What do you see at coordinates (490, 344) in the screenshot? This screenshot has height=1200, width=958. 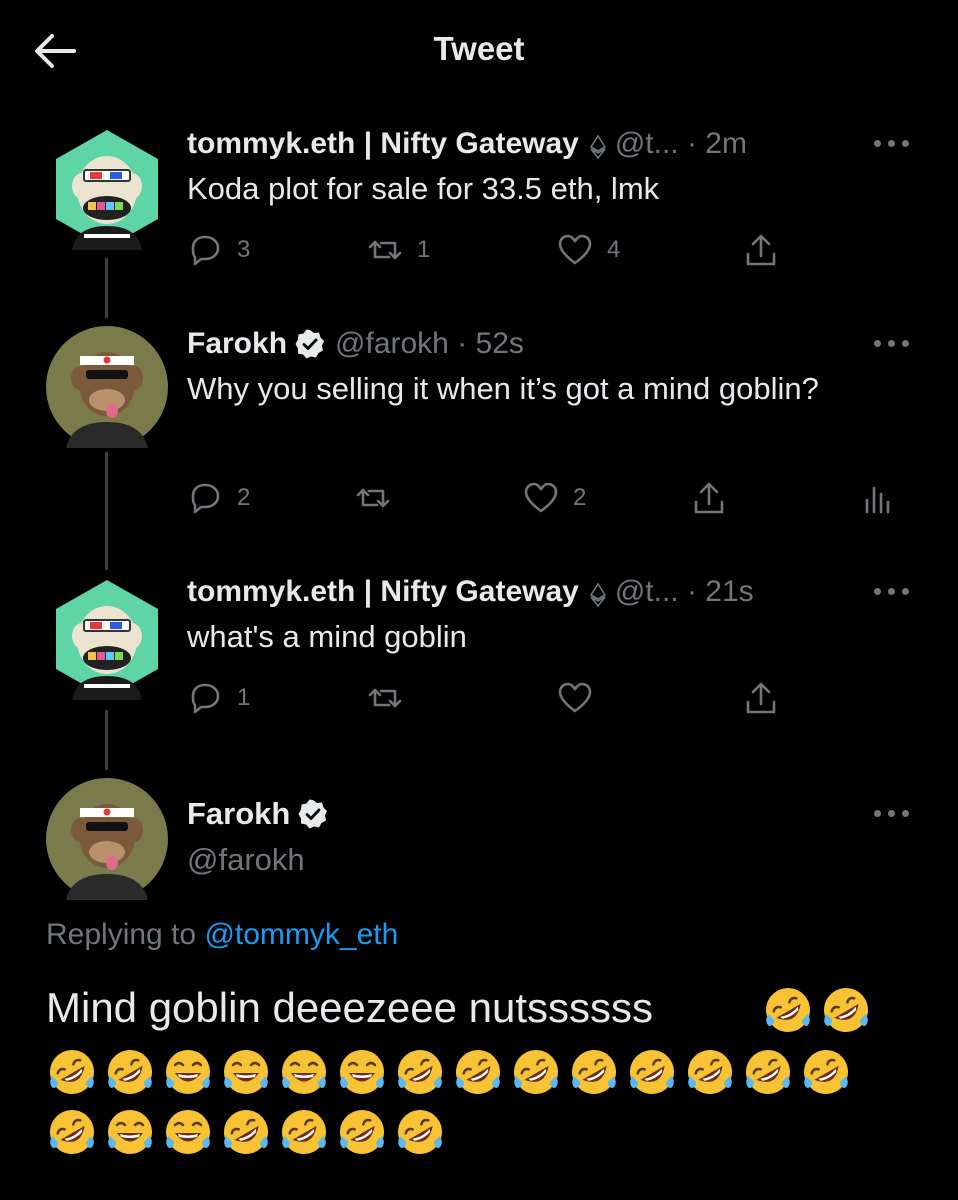 I see `timestamp: · 52s` at bounding box center [490, 344].